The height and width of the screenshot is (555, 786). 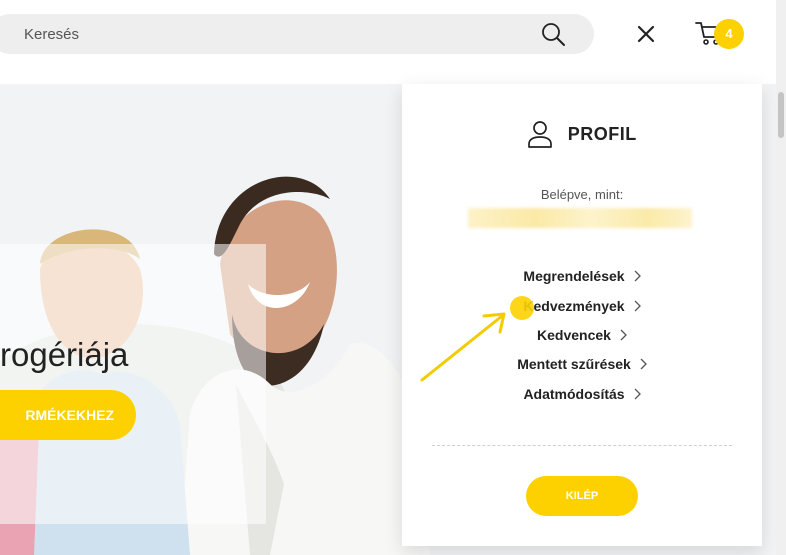 I want to click on menu-item-edit-profile: Adatmódosítás, so click(x=582, y=399).